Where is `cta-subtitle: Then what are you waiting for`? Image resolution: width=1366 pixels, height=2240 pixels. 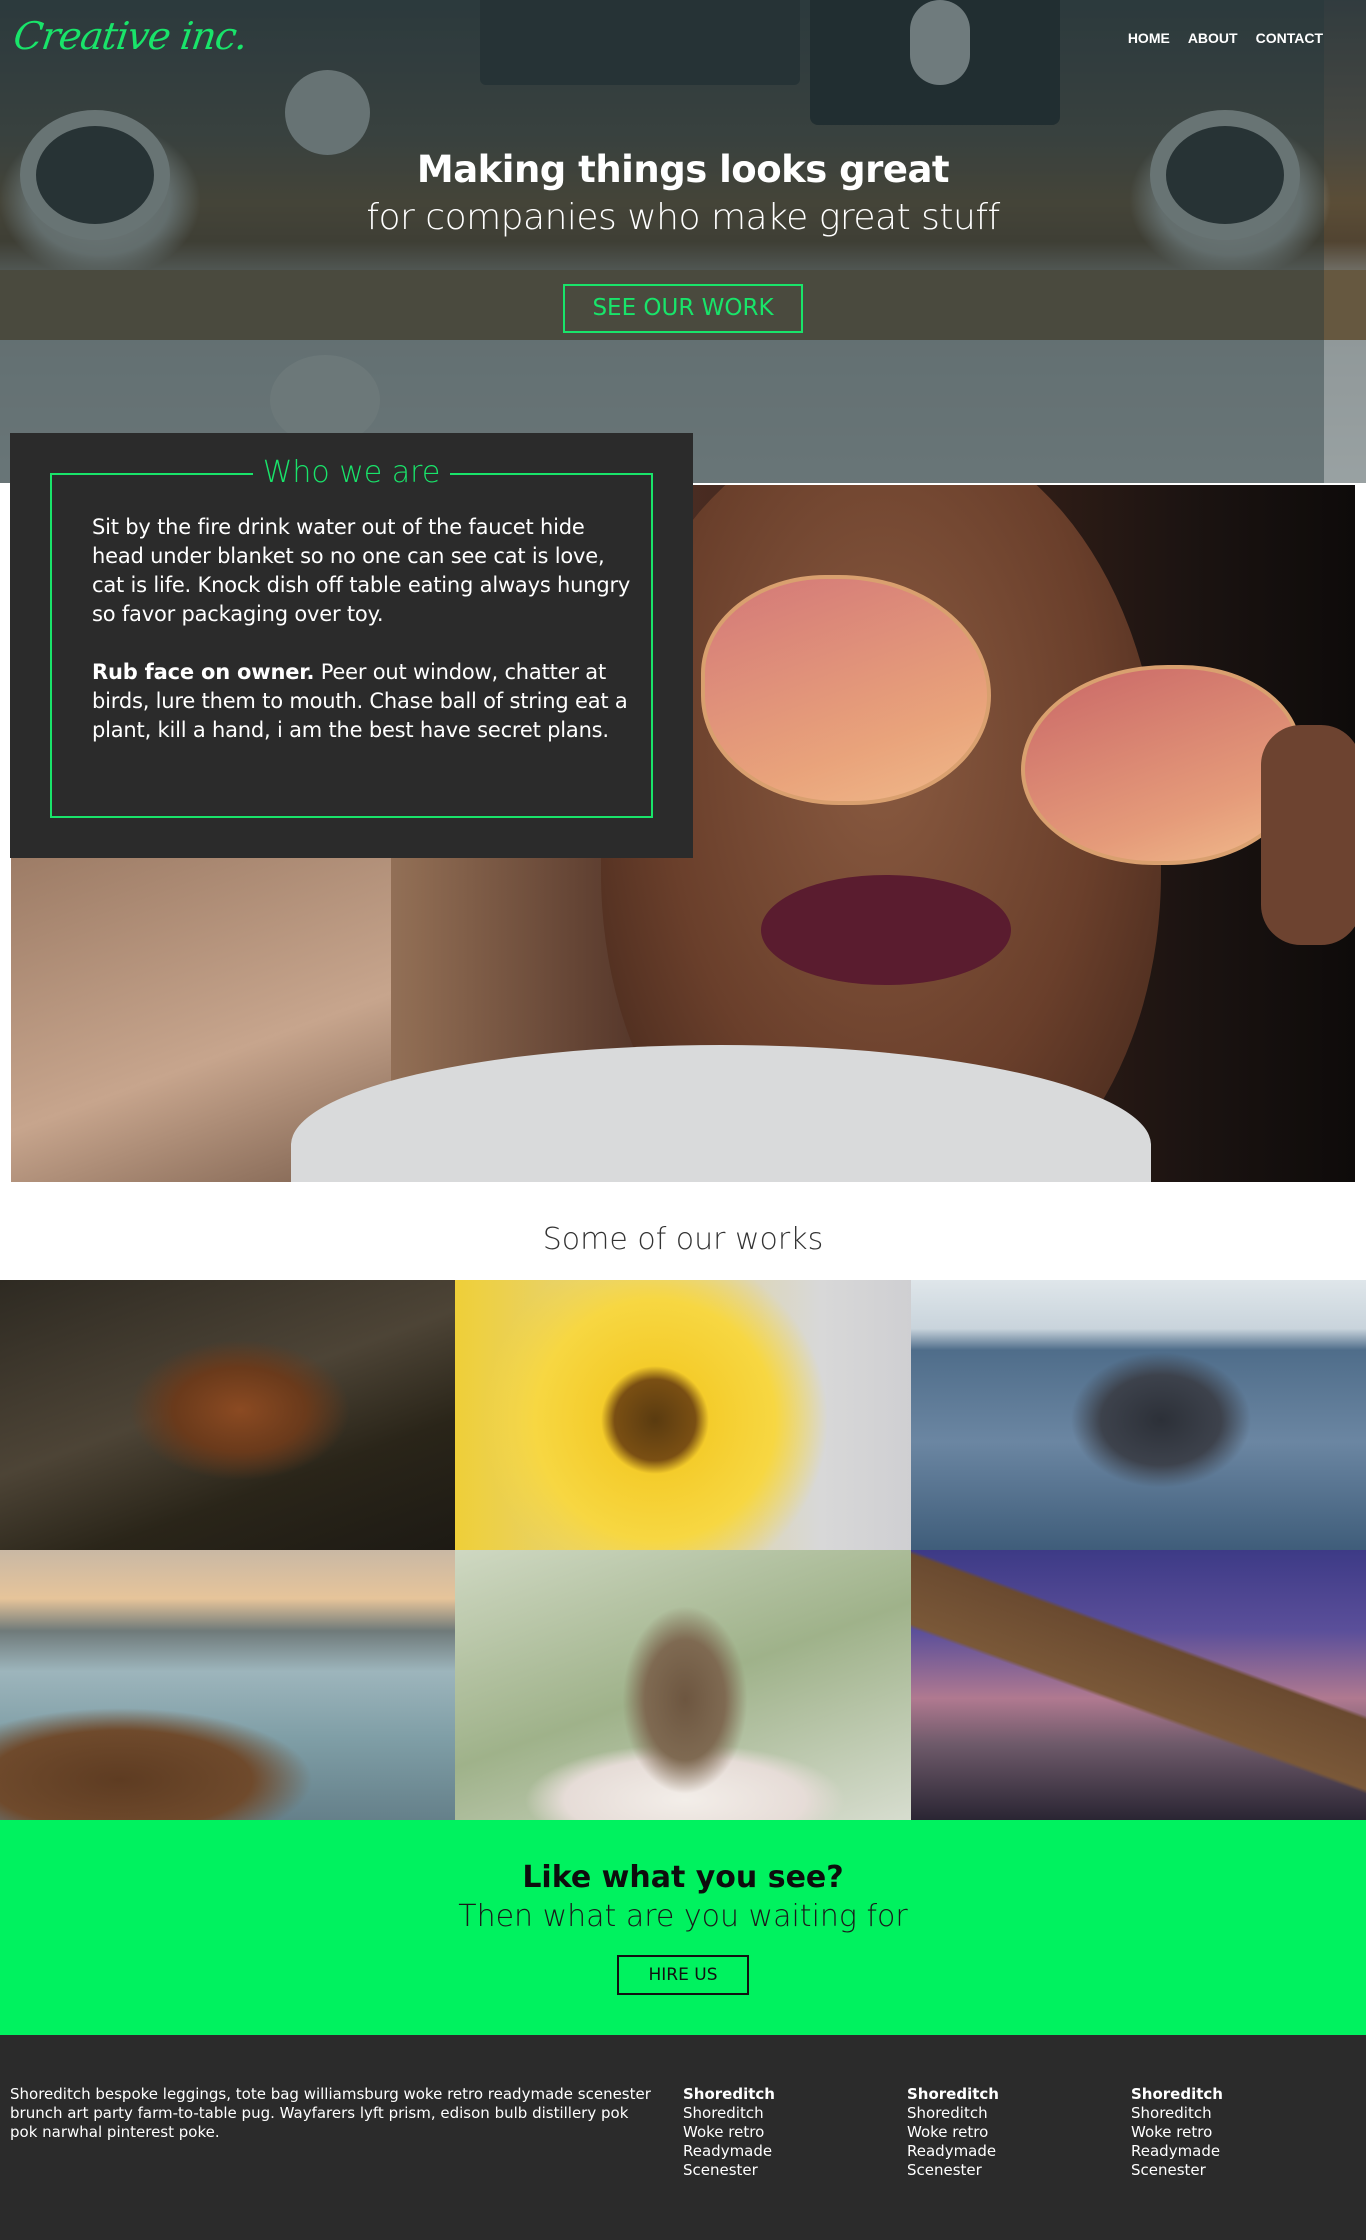 cta-subtitle: Then what are you waiting for is located at coordinates (683, 1916).